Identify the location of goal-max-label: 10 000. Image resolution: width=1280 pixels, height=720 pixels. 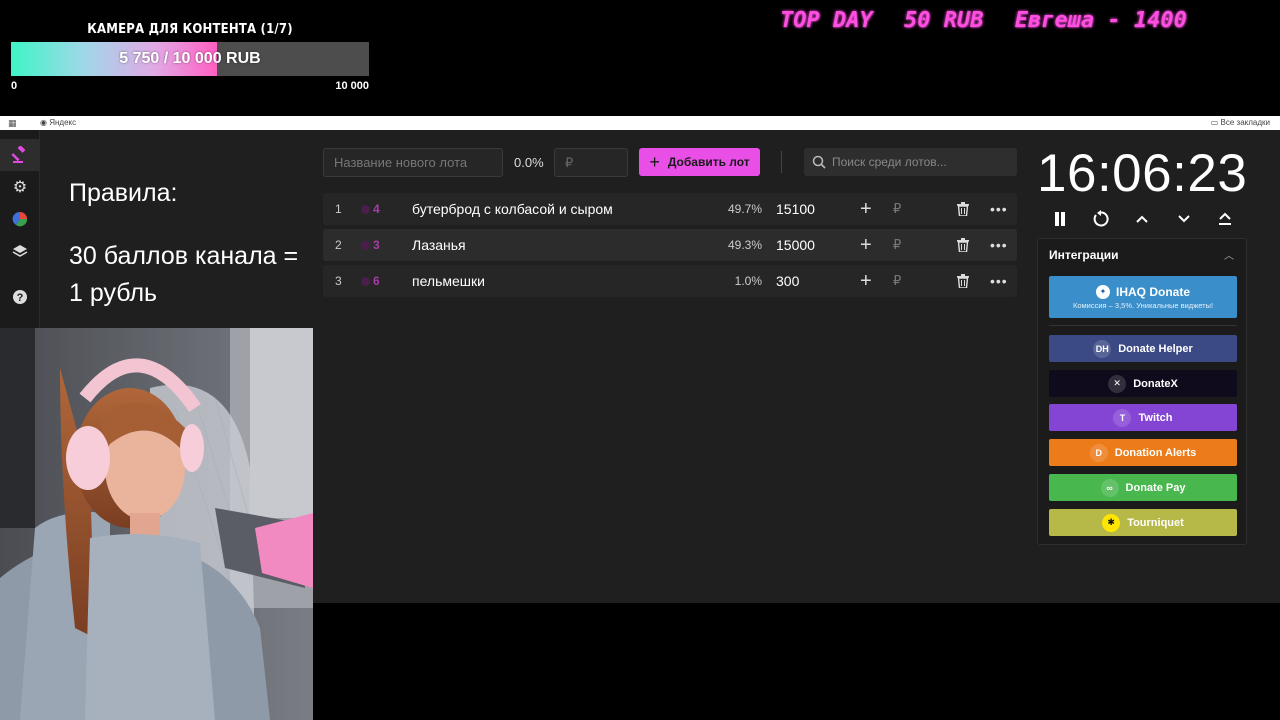
(352, 86).